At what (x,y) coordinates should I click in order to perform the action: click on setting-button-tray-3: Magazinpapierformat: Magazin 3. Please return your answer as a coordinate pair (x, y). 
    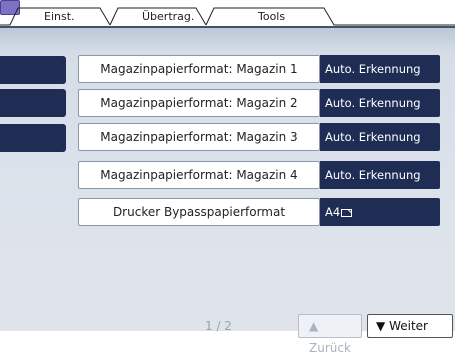
    Looking at the image, I should click on (199, 137).